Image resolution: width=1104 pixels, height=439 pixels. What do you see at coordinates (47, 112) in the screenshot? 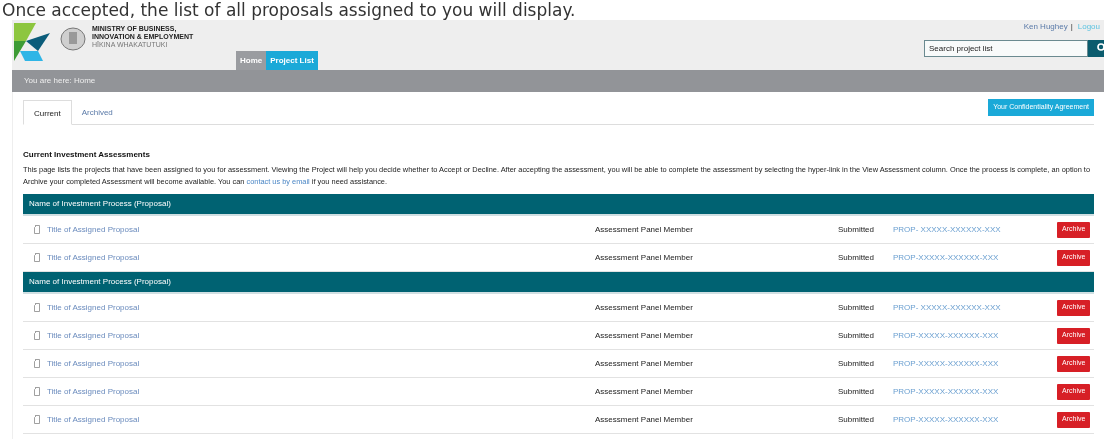
I see `content-tab: Current` at bounding box center [47, 112].